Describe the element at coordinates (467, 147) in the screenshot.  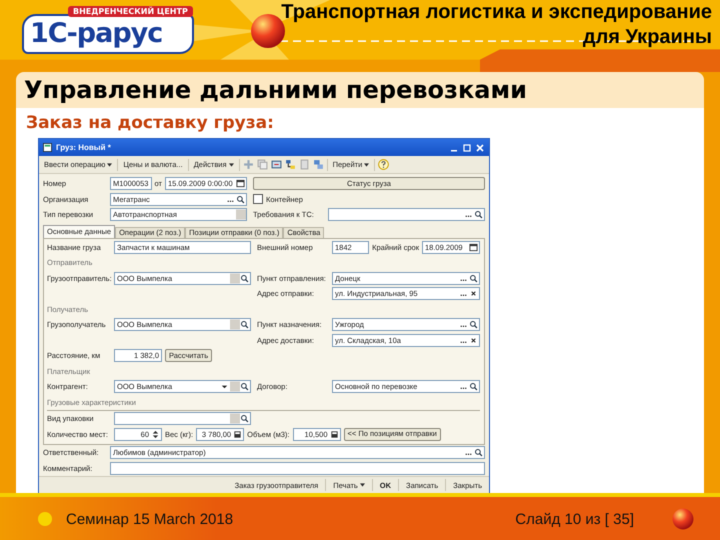
I see `maximize-icon` at that location.